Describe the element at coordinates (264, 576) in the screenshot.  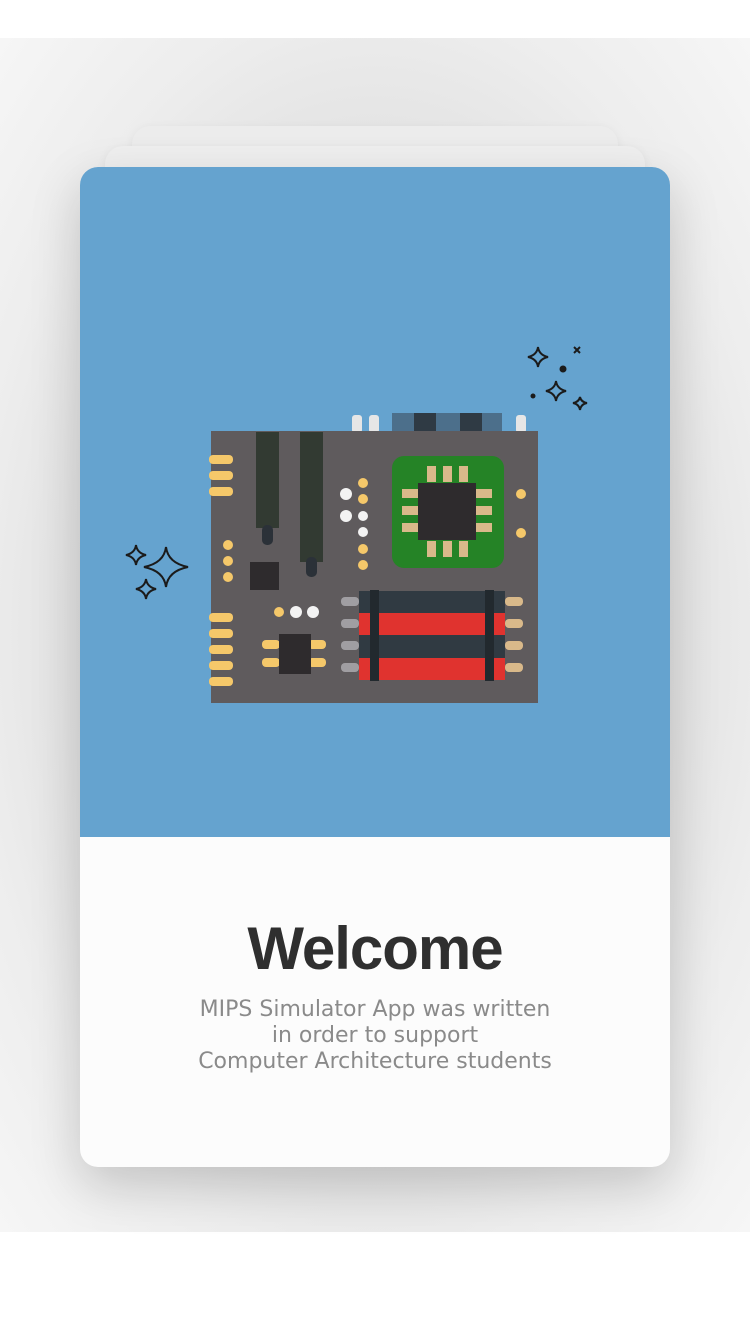
I see `small-chip` at that location.